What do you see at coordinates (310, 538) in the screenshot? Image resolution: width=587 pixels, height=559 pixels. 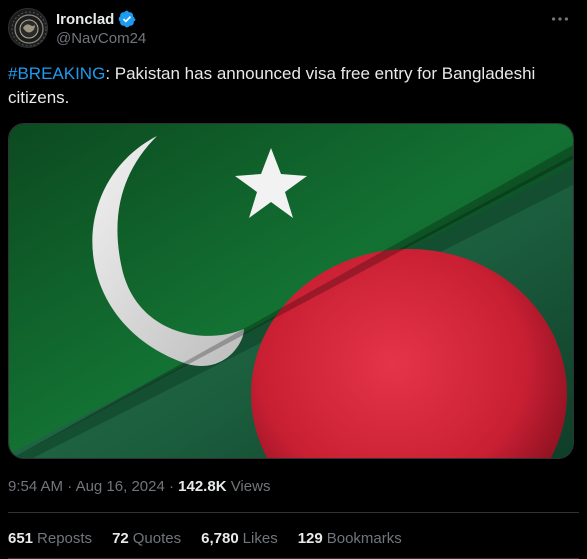 I see `bookmarks-count: 129` at bounding box center [310, 538].